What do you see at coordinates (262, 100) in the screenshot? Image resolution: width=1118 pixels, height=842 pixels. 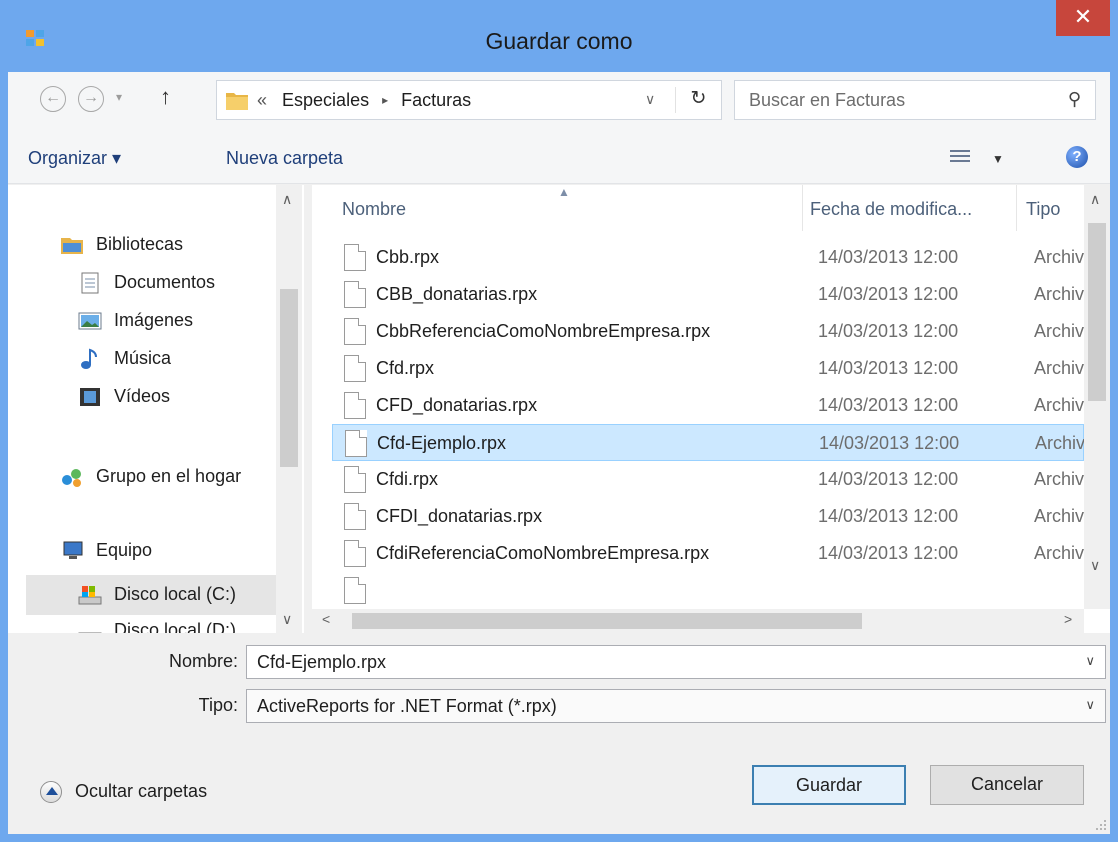 I see `breadcrumb-overflow: «` at bounding box center [262, 100].